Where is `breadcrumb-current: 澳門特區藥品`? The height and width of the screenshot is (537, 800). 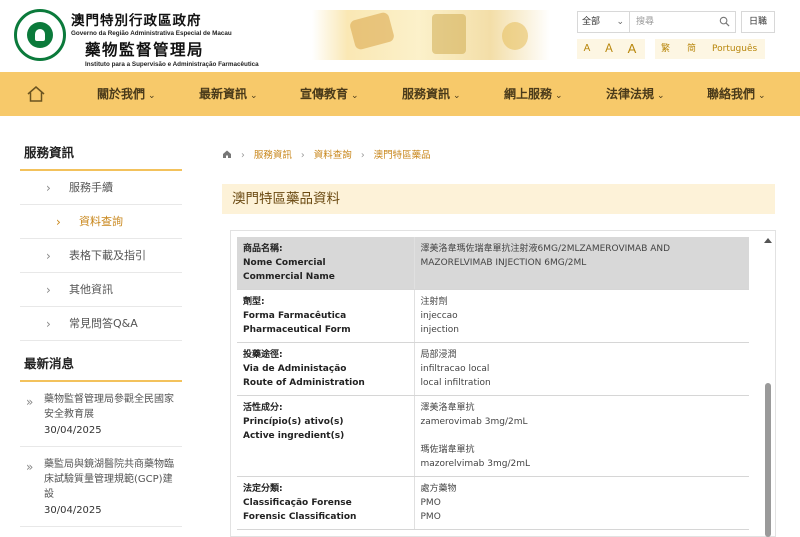
breadcrumb-current: 澳門特區藥品 is located at coordinates (402, 155).